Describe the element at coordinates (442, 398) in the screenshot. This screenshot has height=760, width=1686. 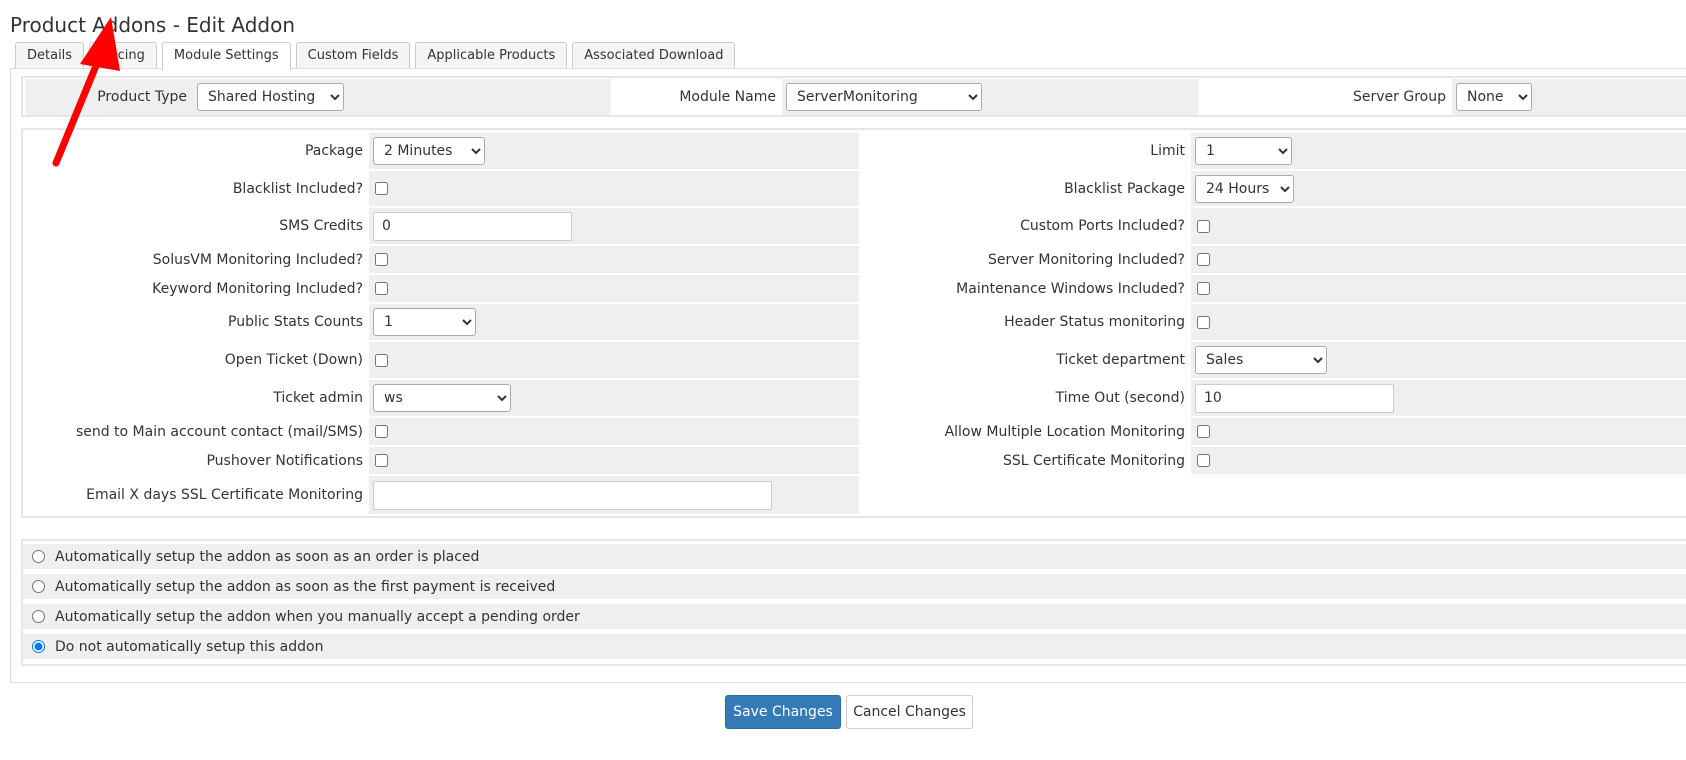
I see `ticket-admin-select: ws` at that location.